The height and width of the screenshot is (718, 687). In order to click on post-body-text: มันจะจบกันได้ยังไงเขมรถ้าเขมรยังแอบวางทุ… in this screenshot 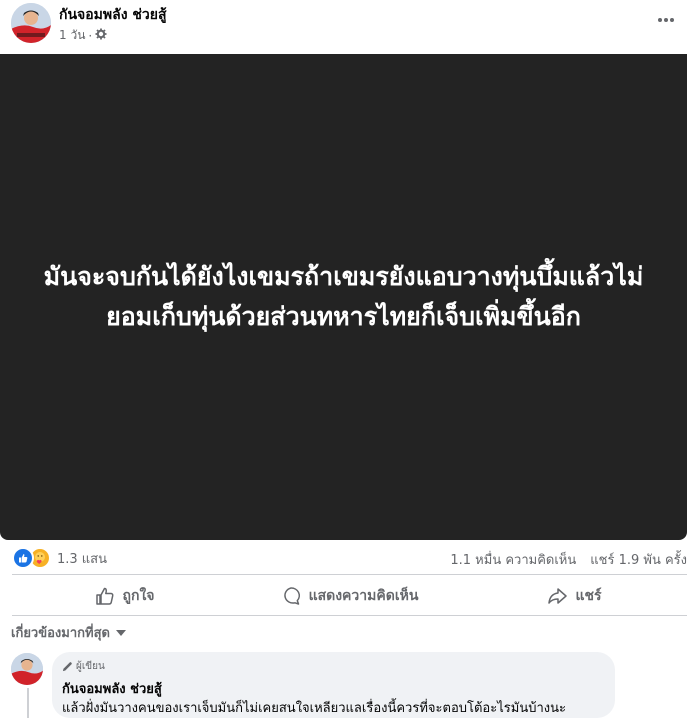, I will do `click(343, 296)`.